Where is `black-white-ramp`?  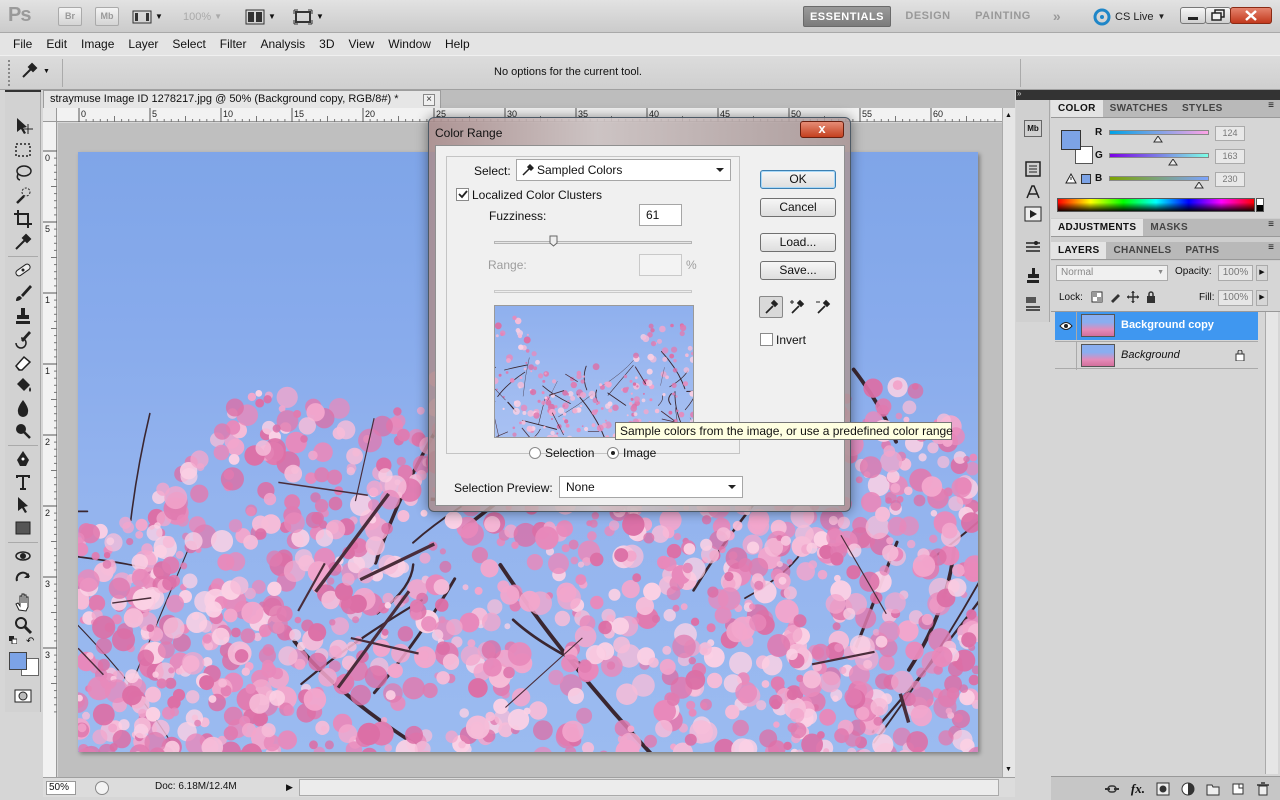
black-white-ramp is located at coordinates (1260, 205).